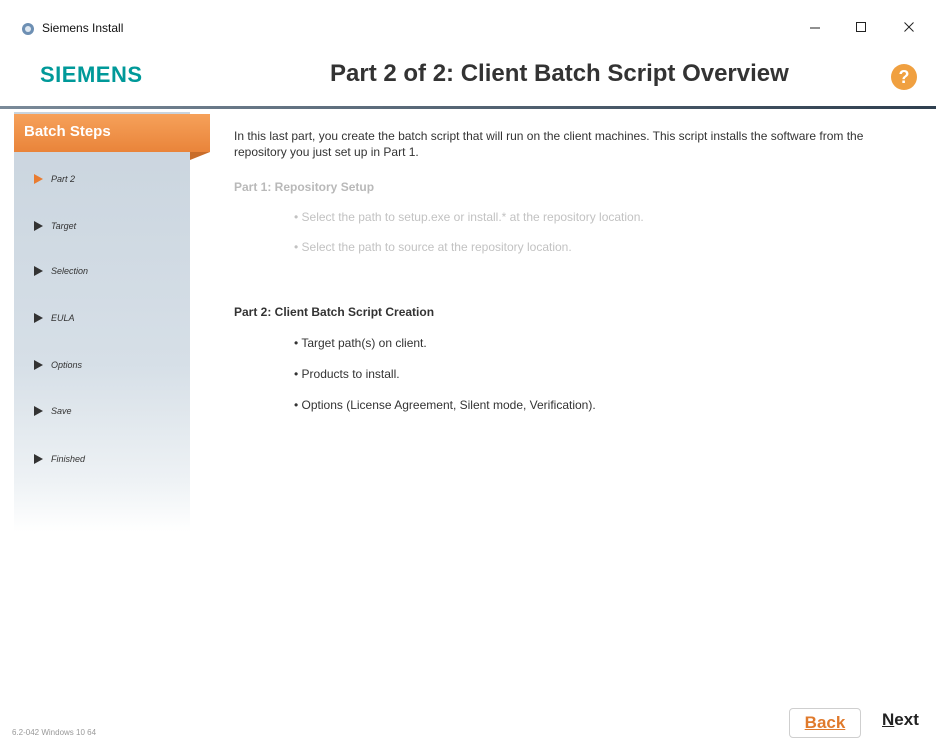 This screenshot has height=744, width=936. Describe the element at coordinates (468, 25) in the screenshot. I see `title-bar: Siemens Install` at that location.